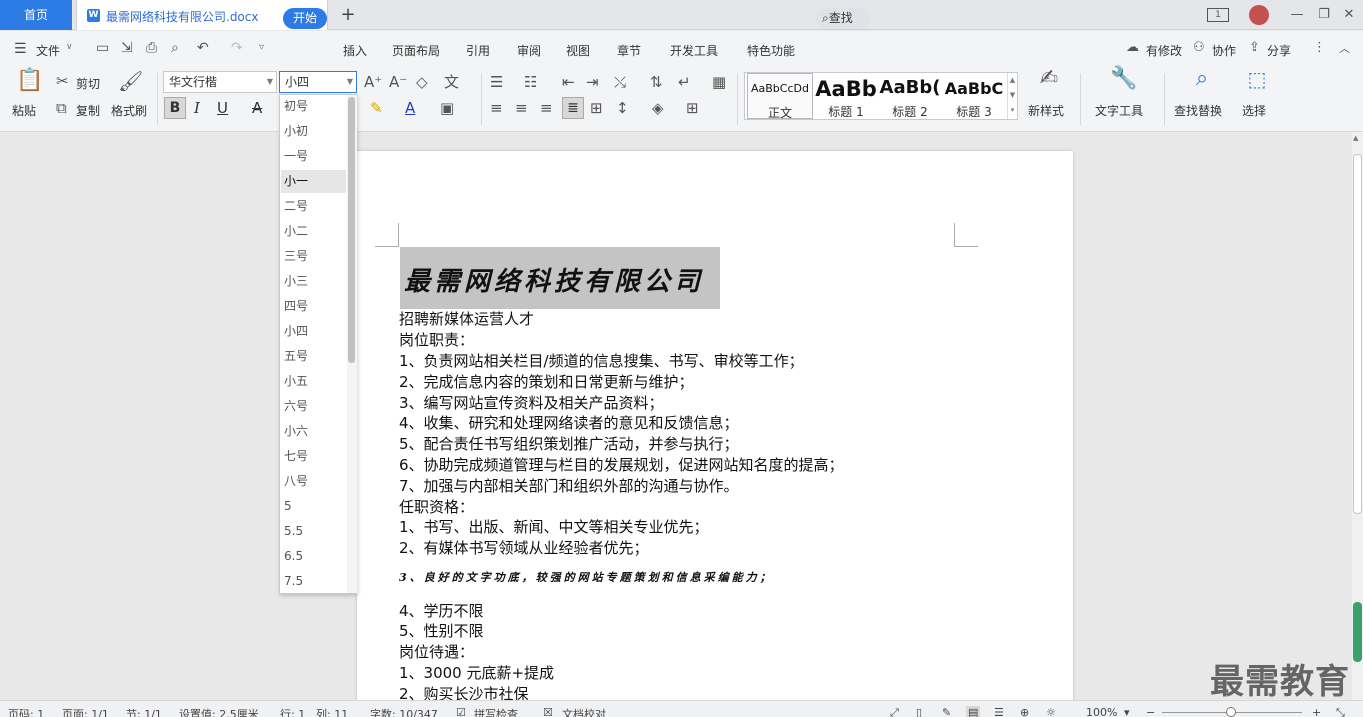  Describe the element at coordinates (496, 711) in the screenshot. I see `status-spell-check: 拼写检查` at that location.